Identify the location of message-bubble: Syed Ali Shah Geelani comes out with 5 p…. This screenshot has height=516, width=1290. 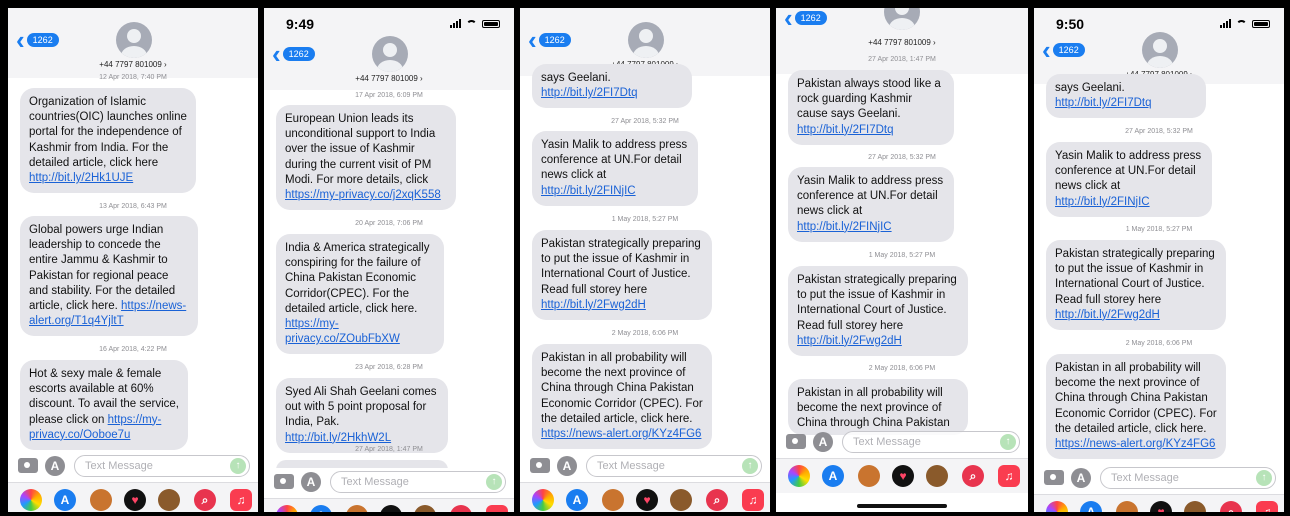
(362, 415).